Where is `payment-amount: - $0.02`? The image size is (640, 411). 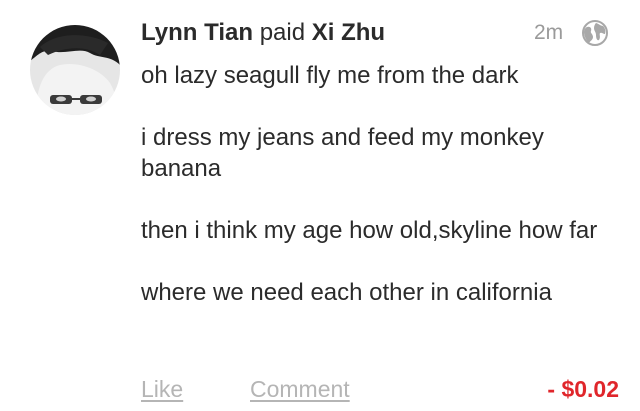
payment-amount: - $0.02 is located at coordinates (583, 389).